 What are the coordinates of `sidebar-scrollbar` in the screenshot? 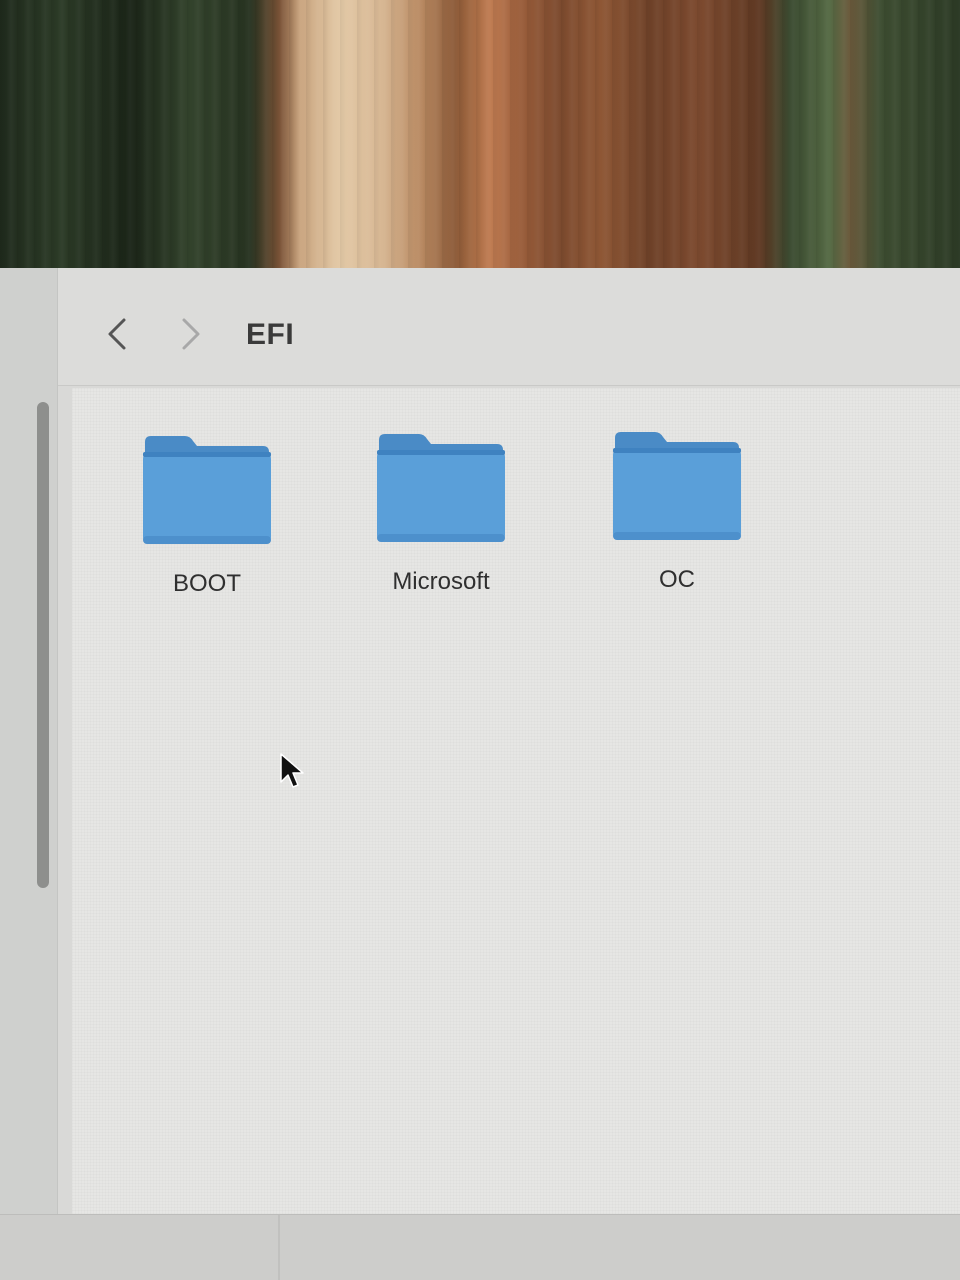 It's located at (43, 645).